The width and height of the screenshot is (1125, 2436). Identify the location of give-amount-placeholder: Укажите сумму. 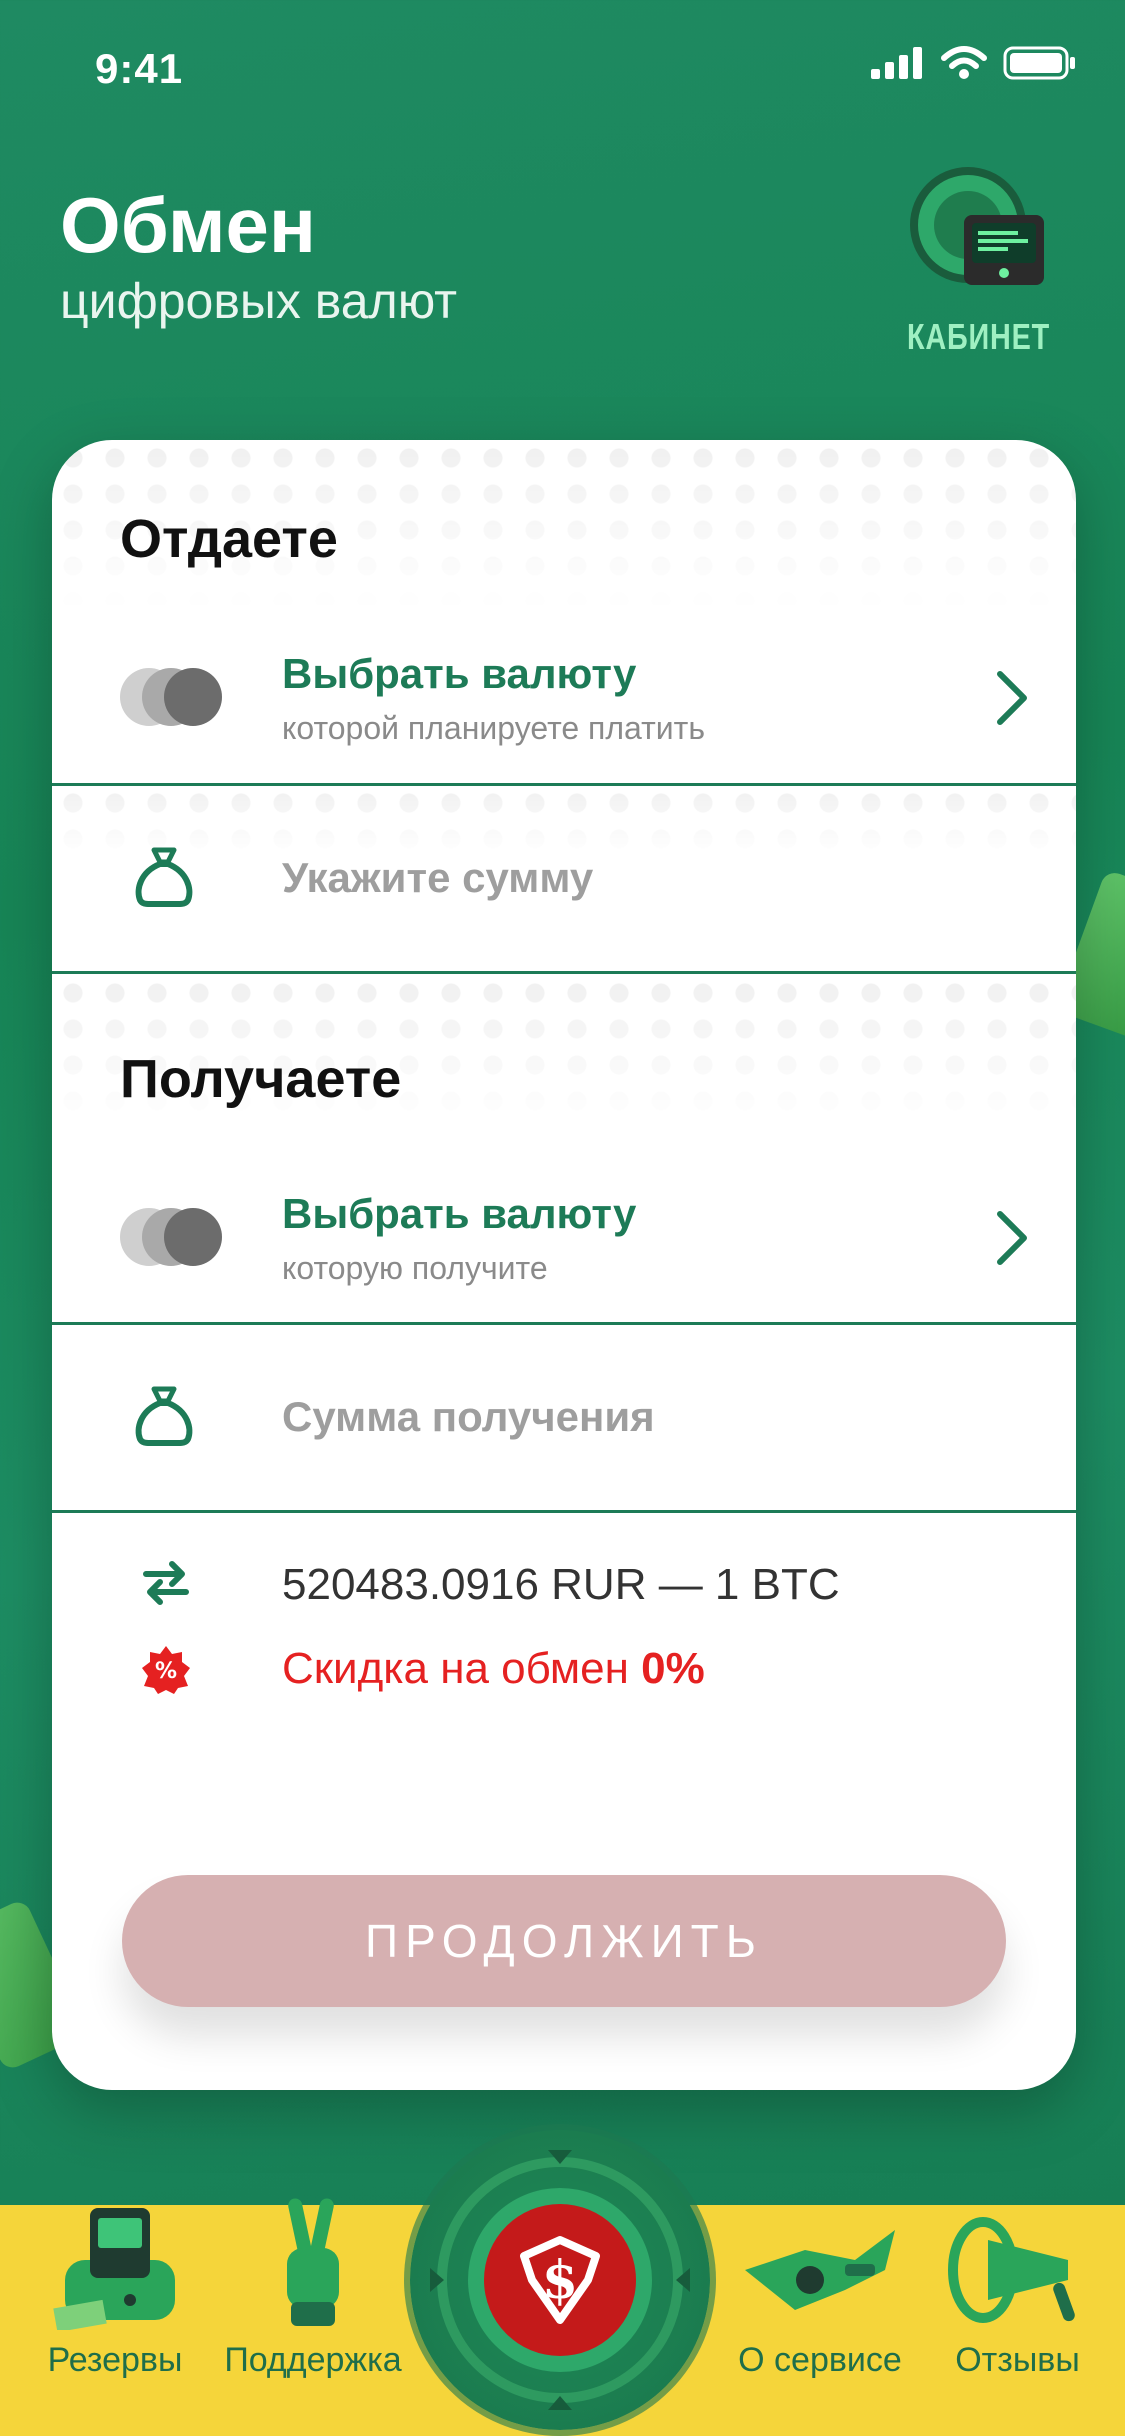
(438, 877).